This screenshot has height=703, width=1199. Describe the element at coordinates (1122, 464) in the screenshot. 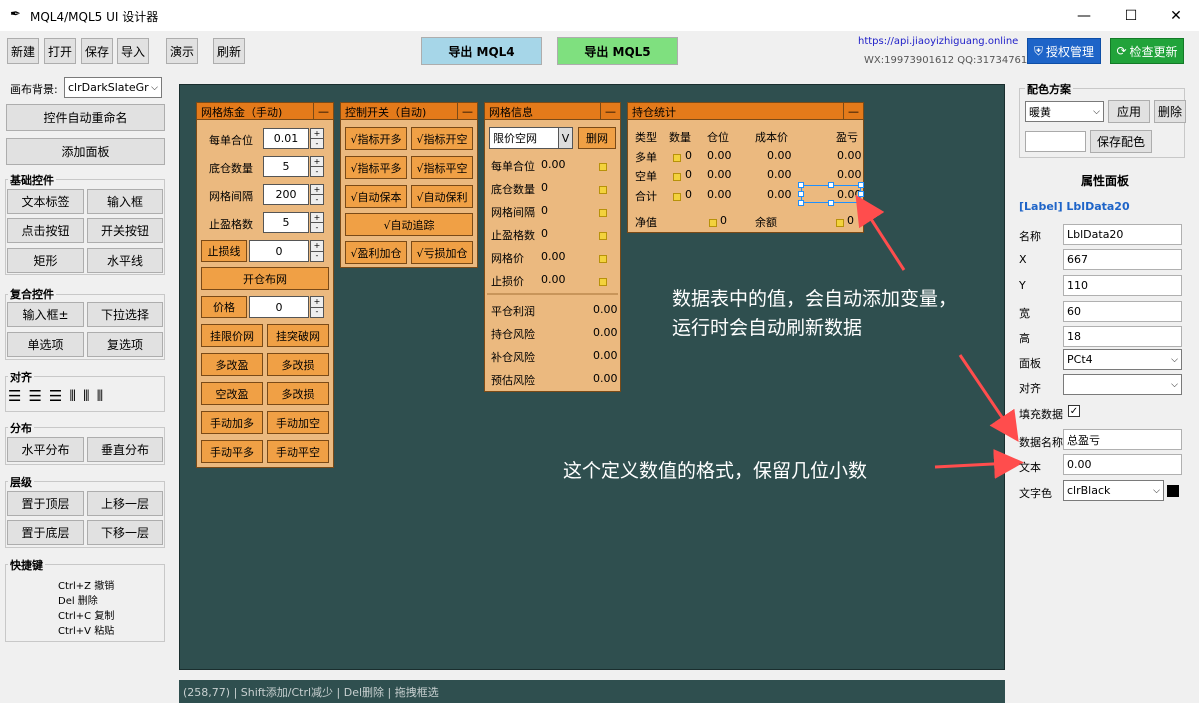

I see `prop-text-input: 0.00` at that location.